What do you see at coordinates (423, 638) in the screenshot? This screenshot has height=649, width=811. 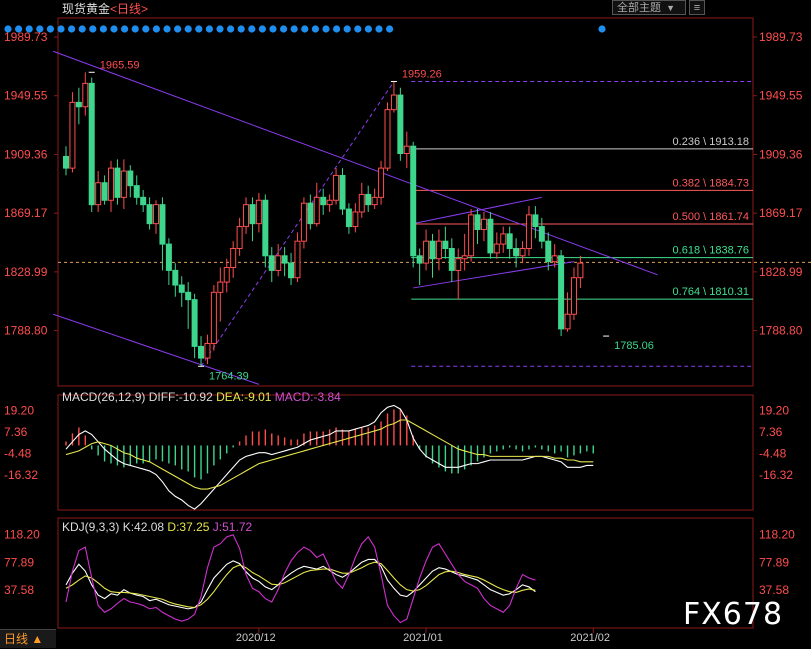 I see `time-tick-label: 2021/01` at bounding box center [423, 638].